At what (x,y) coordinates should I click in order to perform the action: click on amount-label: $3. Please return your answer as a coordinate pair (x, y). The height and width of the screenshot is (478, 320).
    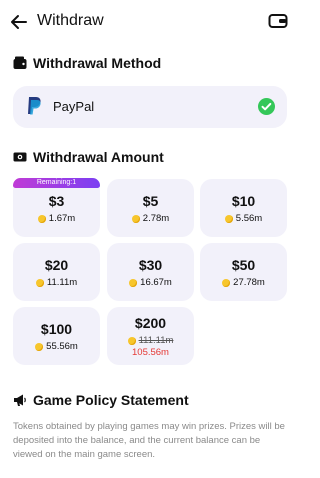
    Looking at the image, I should click on (56, 201).